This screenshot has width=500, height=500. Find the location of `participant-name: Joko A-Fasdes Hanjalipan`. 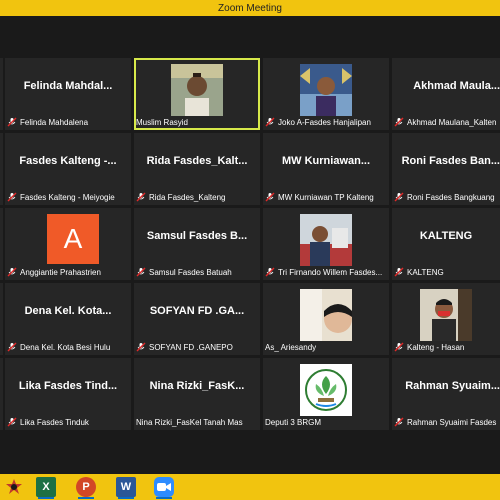

participant-name: Joko A-Fasdes Hanjalipan is located at coordinates (324, 122).